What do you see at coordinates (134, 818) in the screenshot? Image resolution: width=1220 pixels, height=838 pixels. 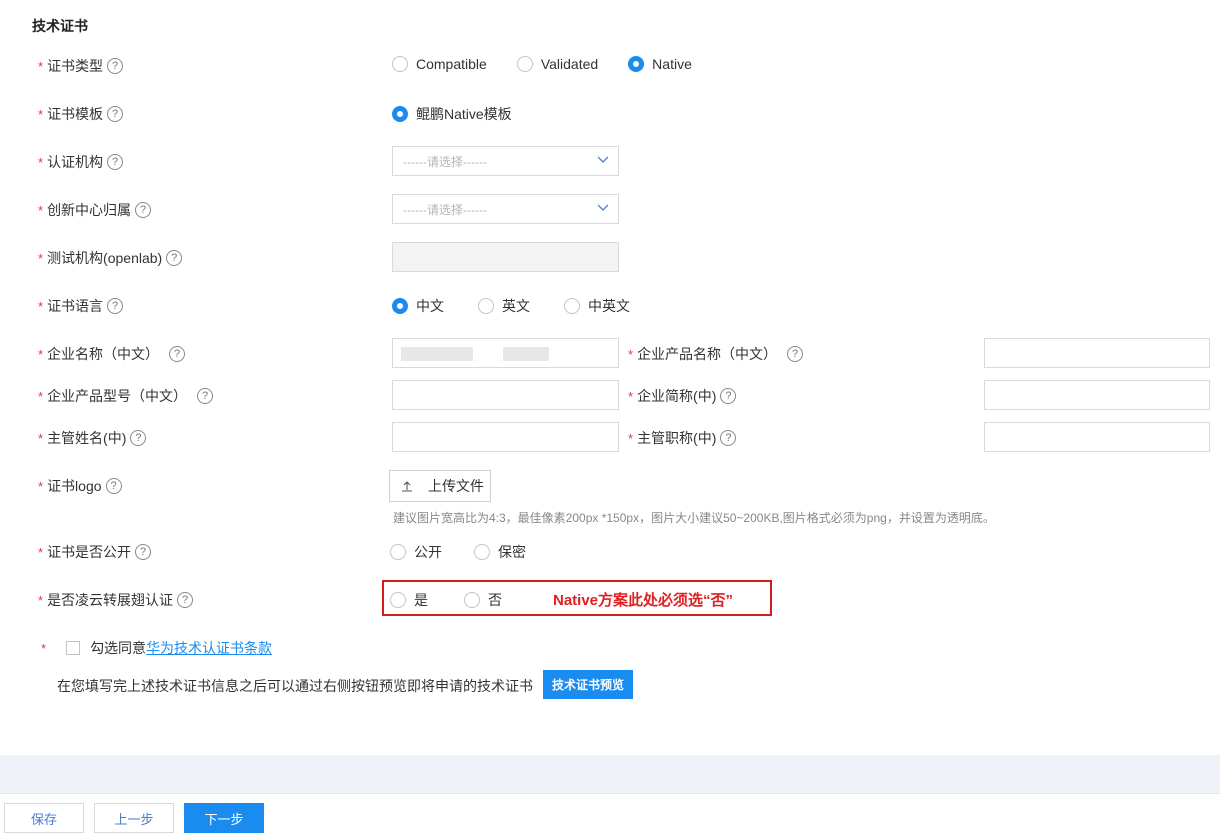 I see `prev-step-button: 上一步` at bounding box center [134, 818].